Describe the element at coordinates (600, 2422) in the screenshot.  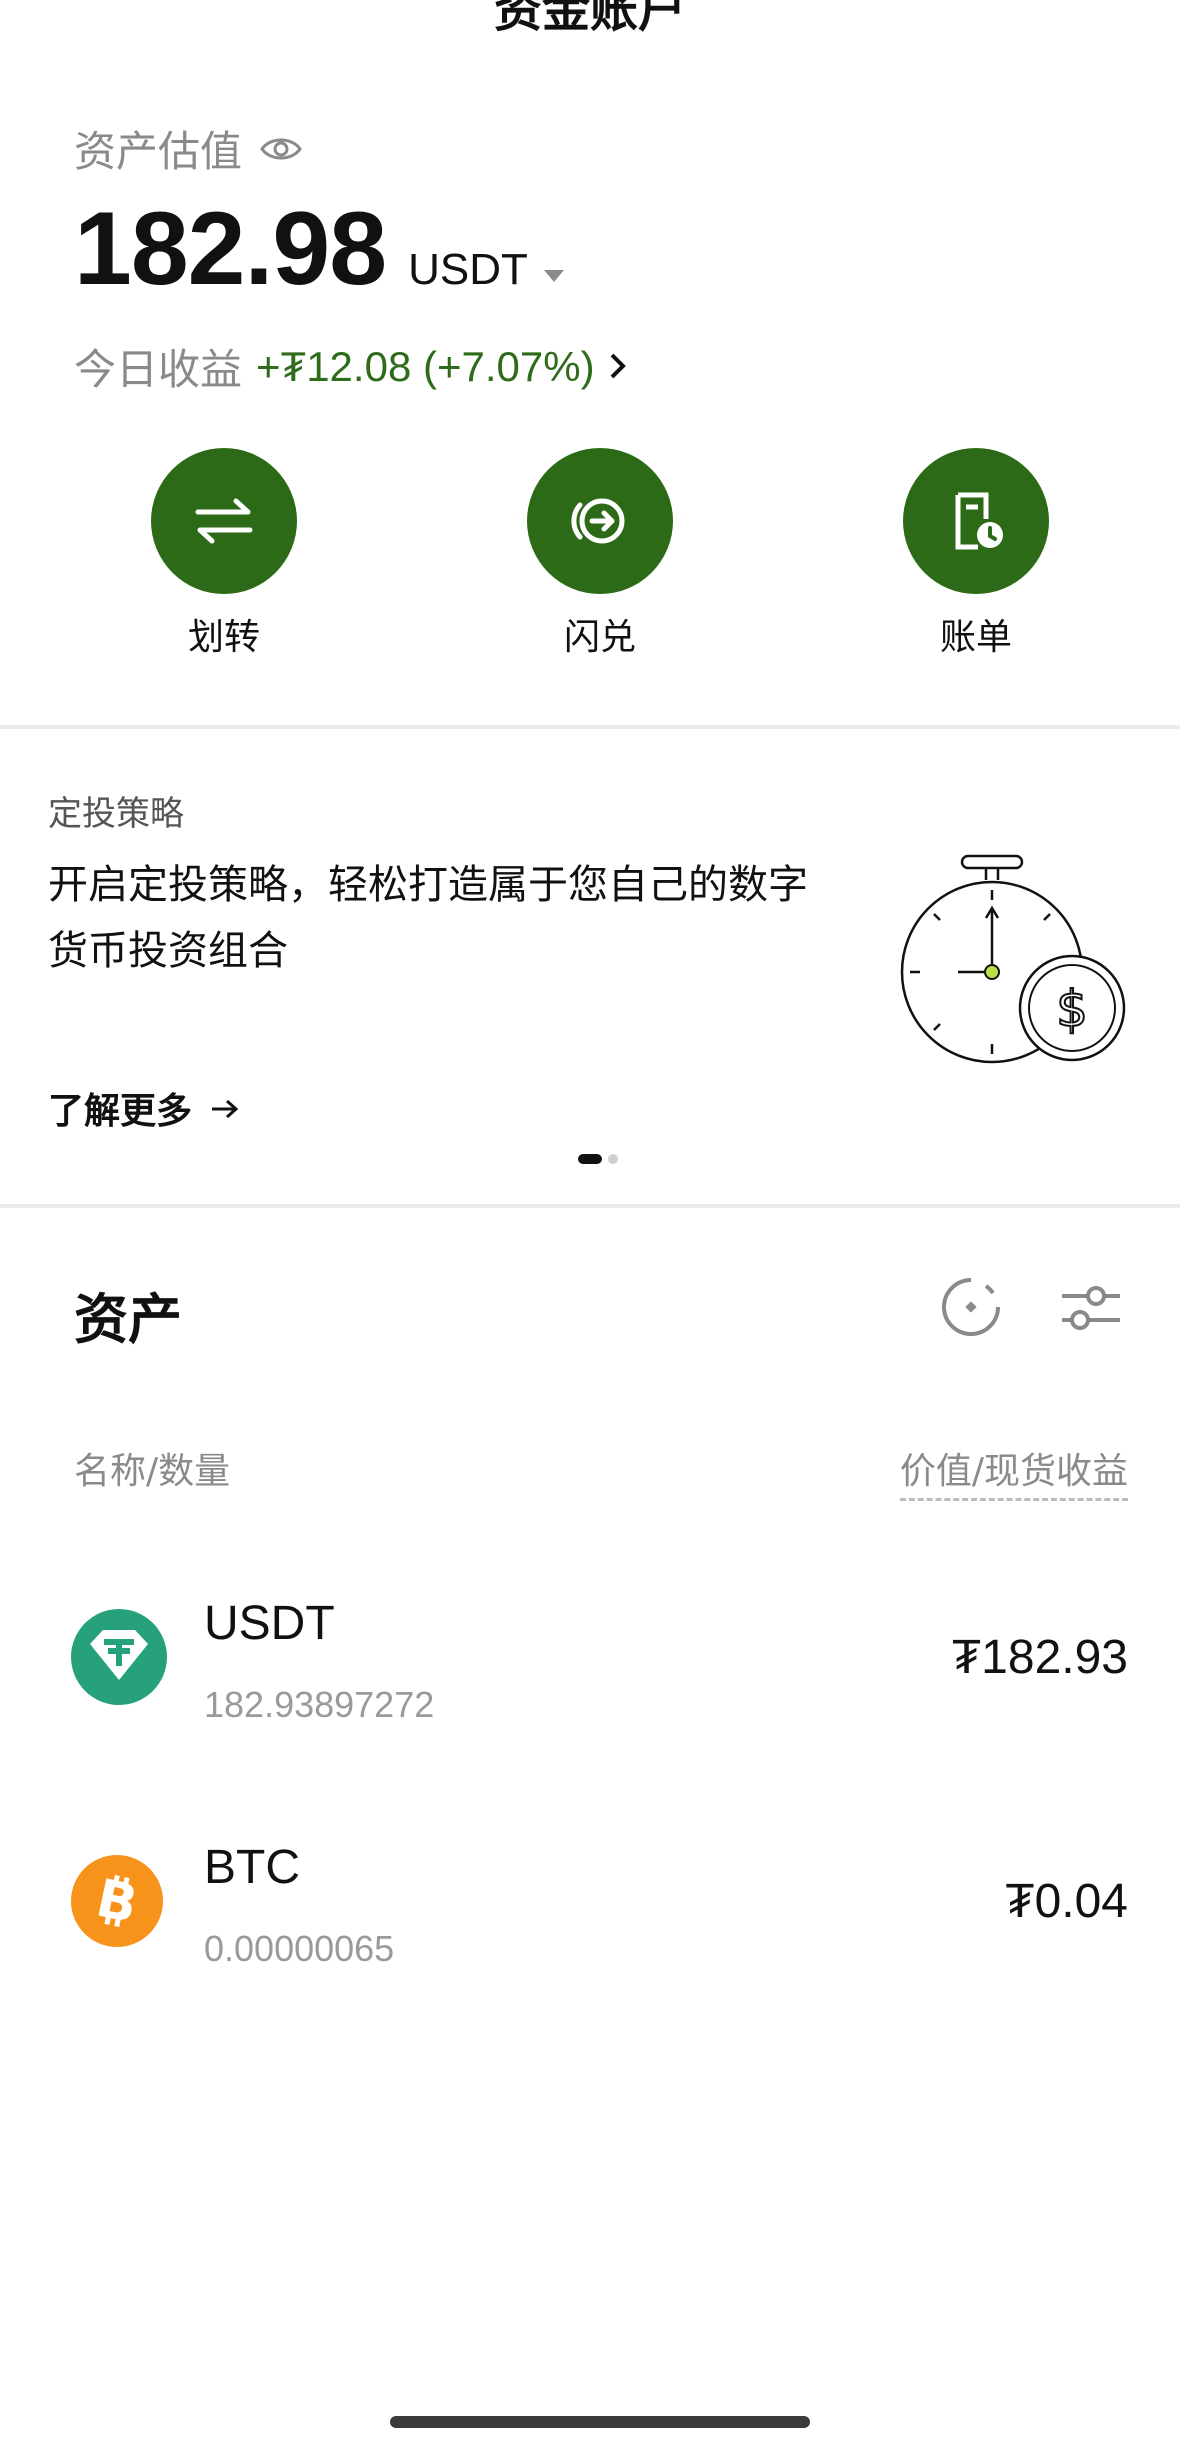
I see `home-indicator` at that location.